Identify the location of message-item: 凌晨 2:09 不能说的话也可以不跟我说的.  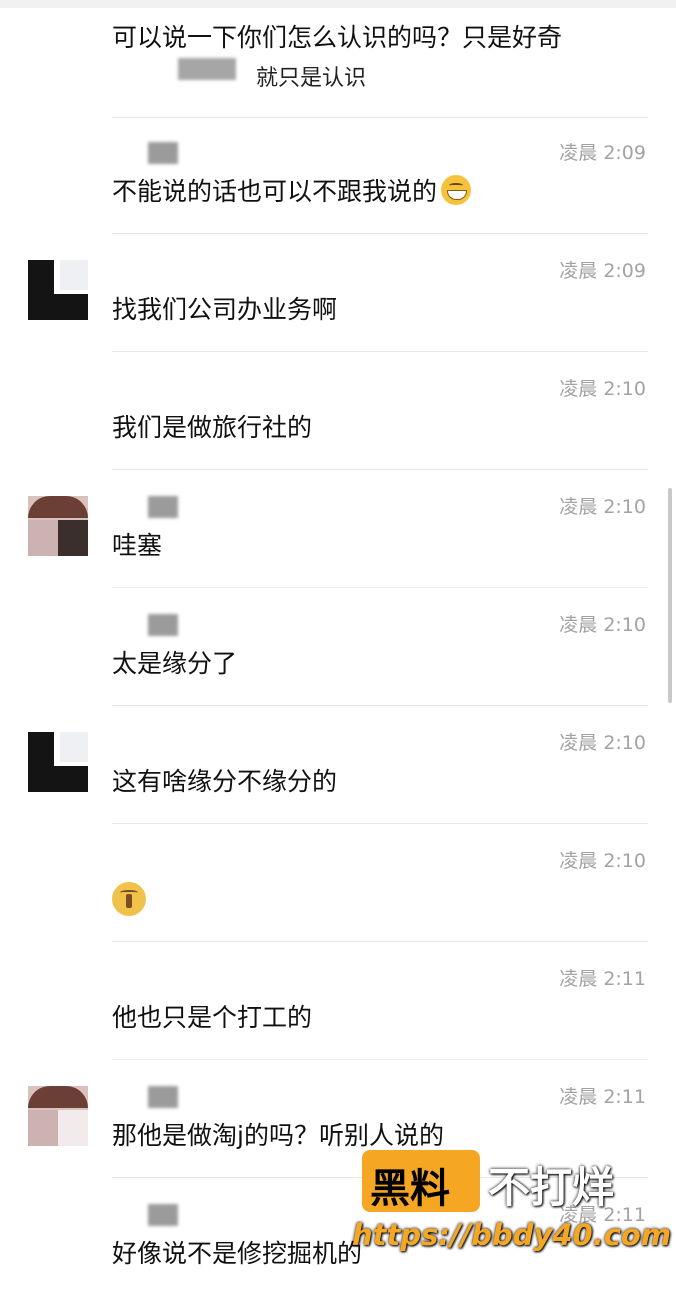
(338, 175).